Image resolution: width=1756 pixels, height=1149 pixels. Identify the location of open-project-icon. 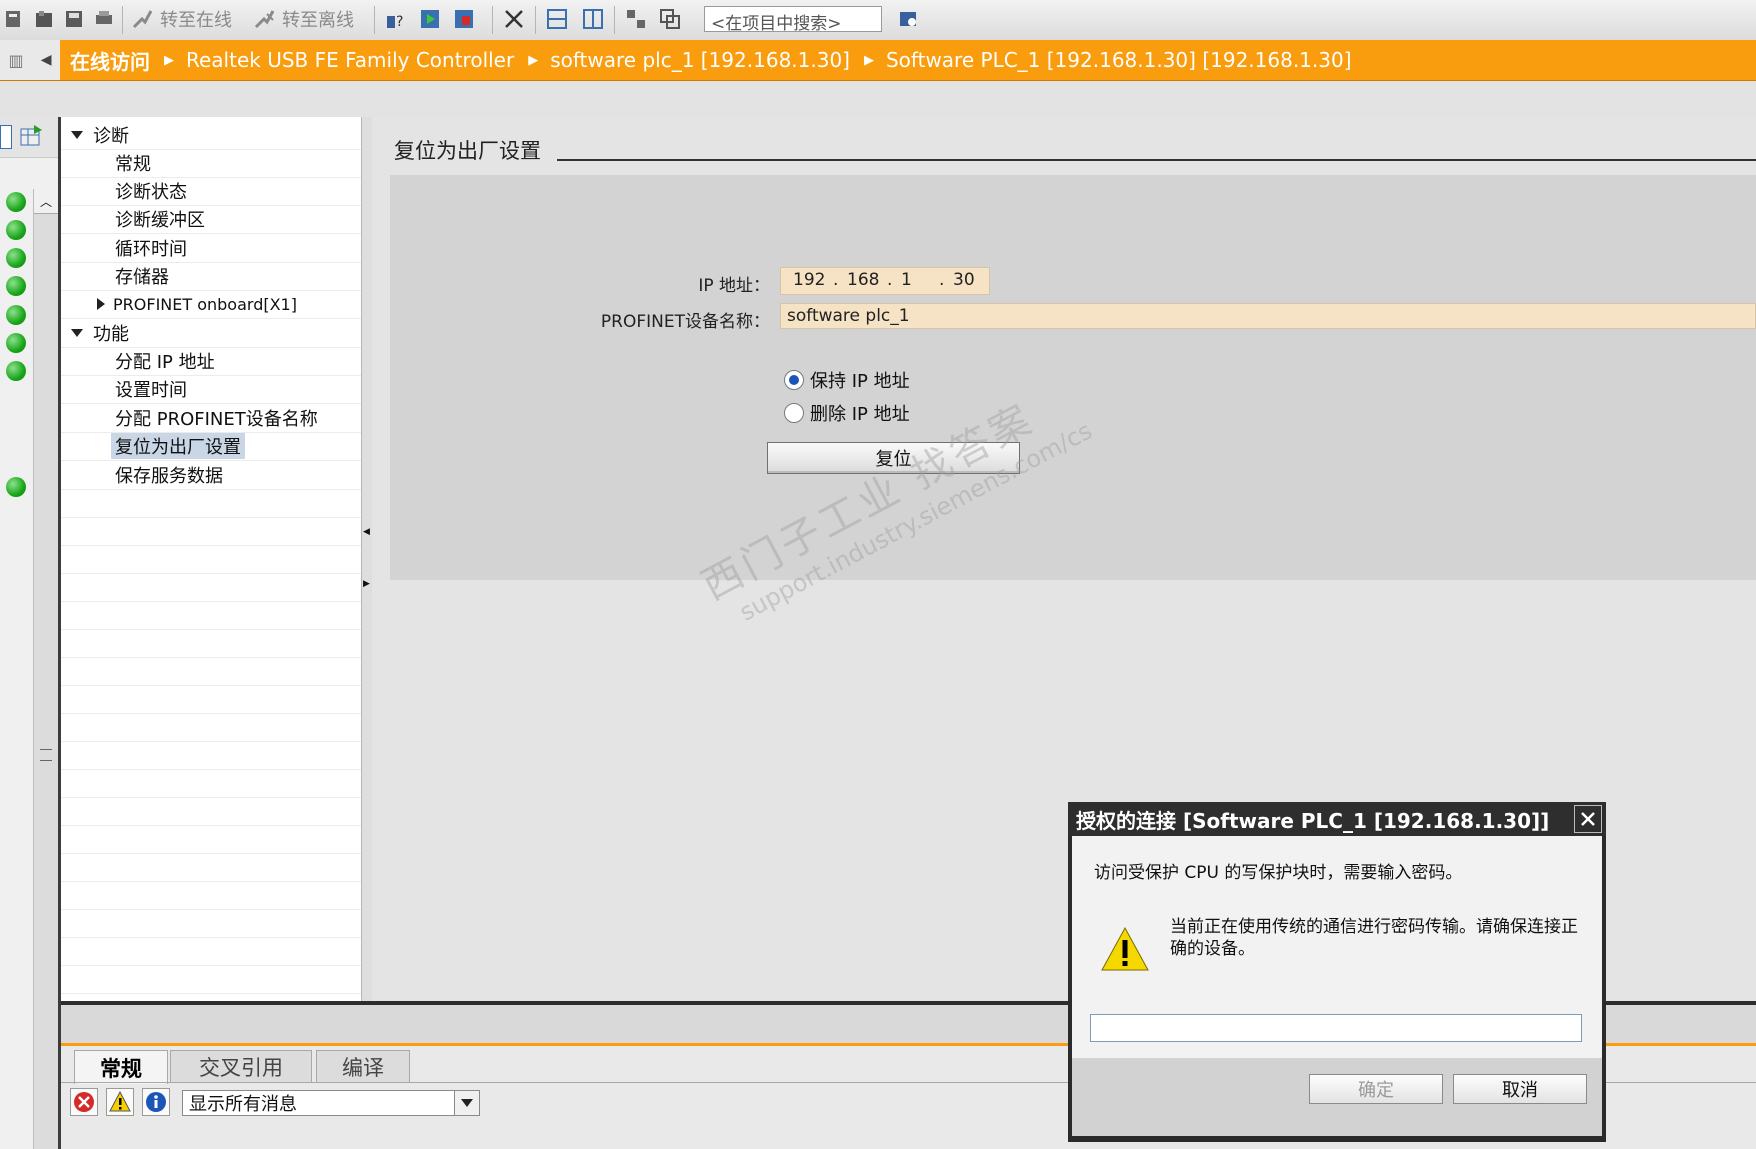
(44, 19).